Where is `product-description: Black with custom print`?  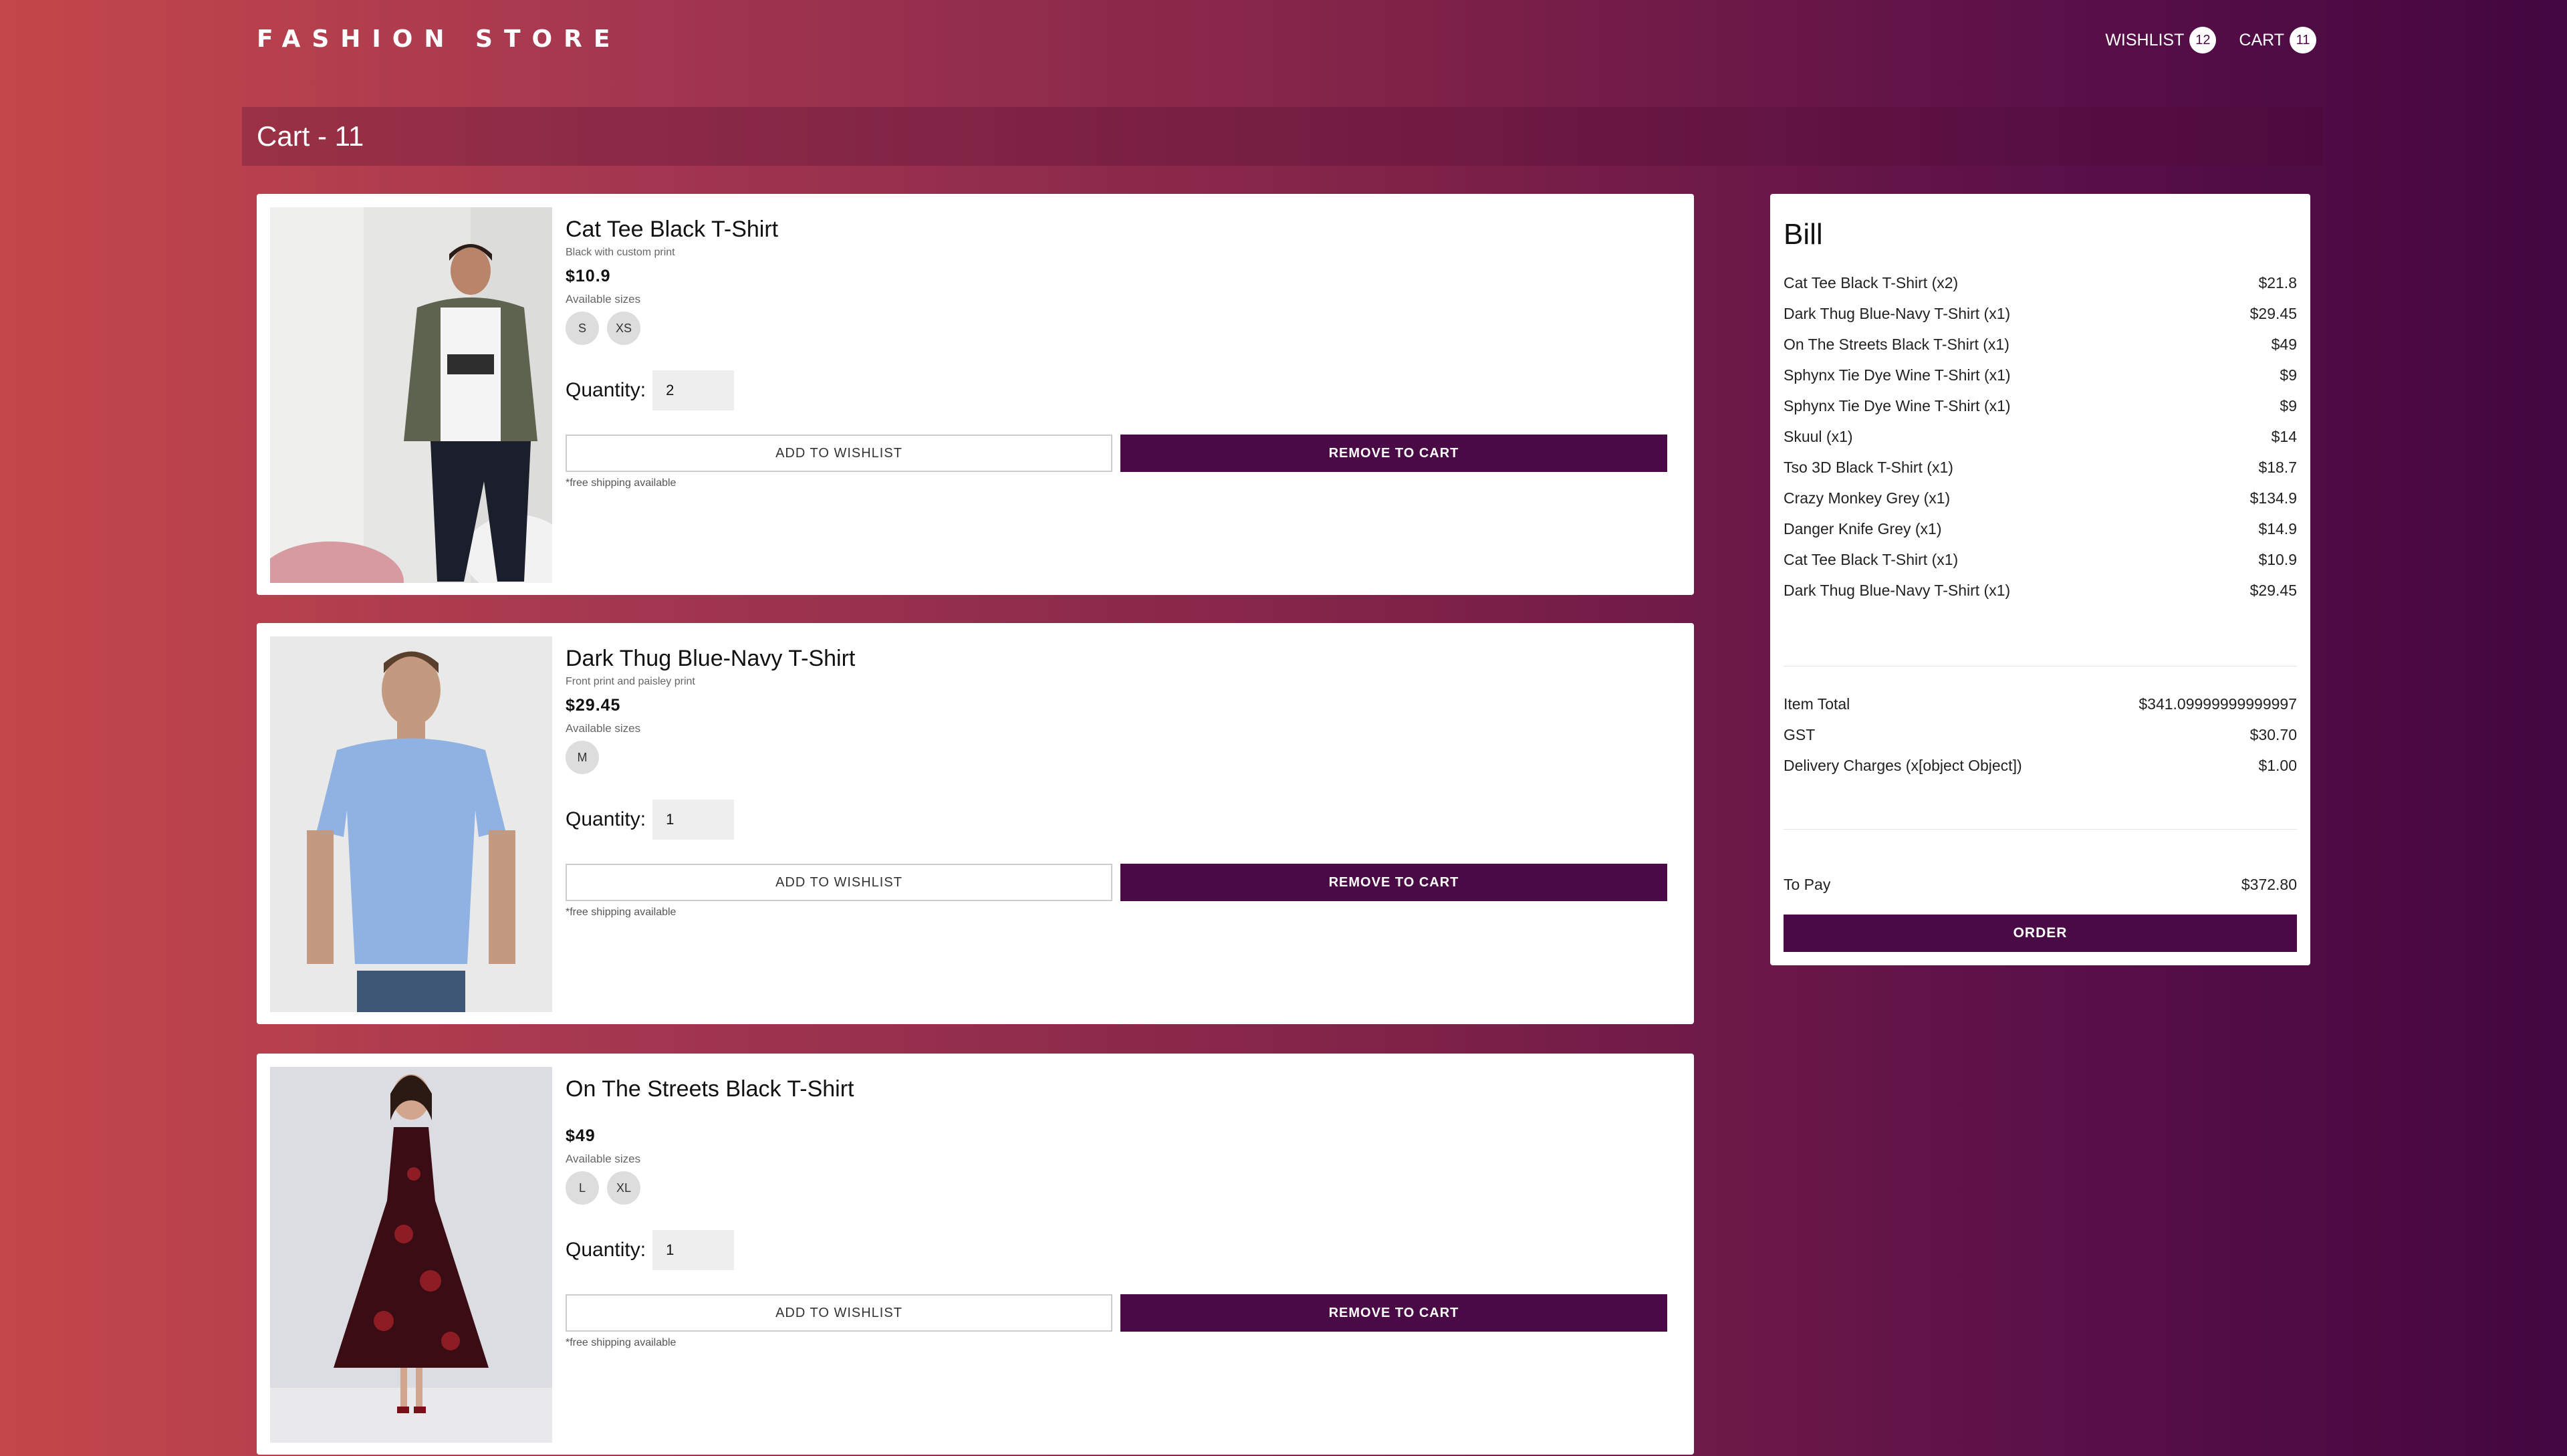
product-description: Black with custom print is located at coordinates (620, 252).